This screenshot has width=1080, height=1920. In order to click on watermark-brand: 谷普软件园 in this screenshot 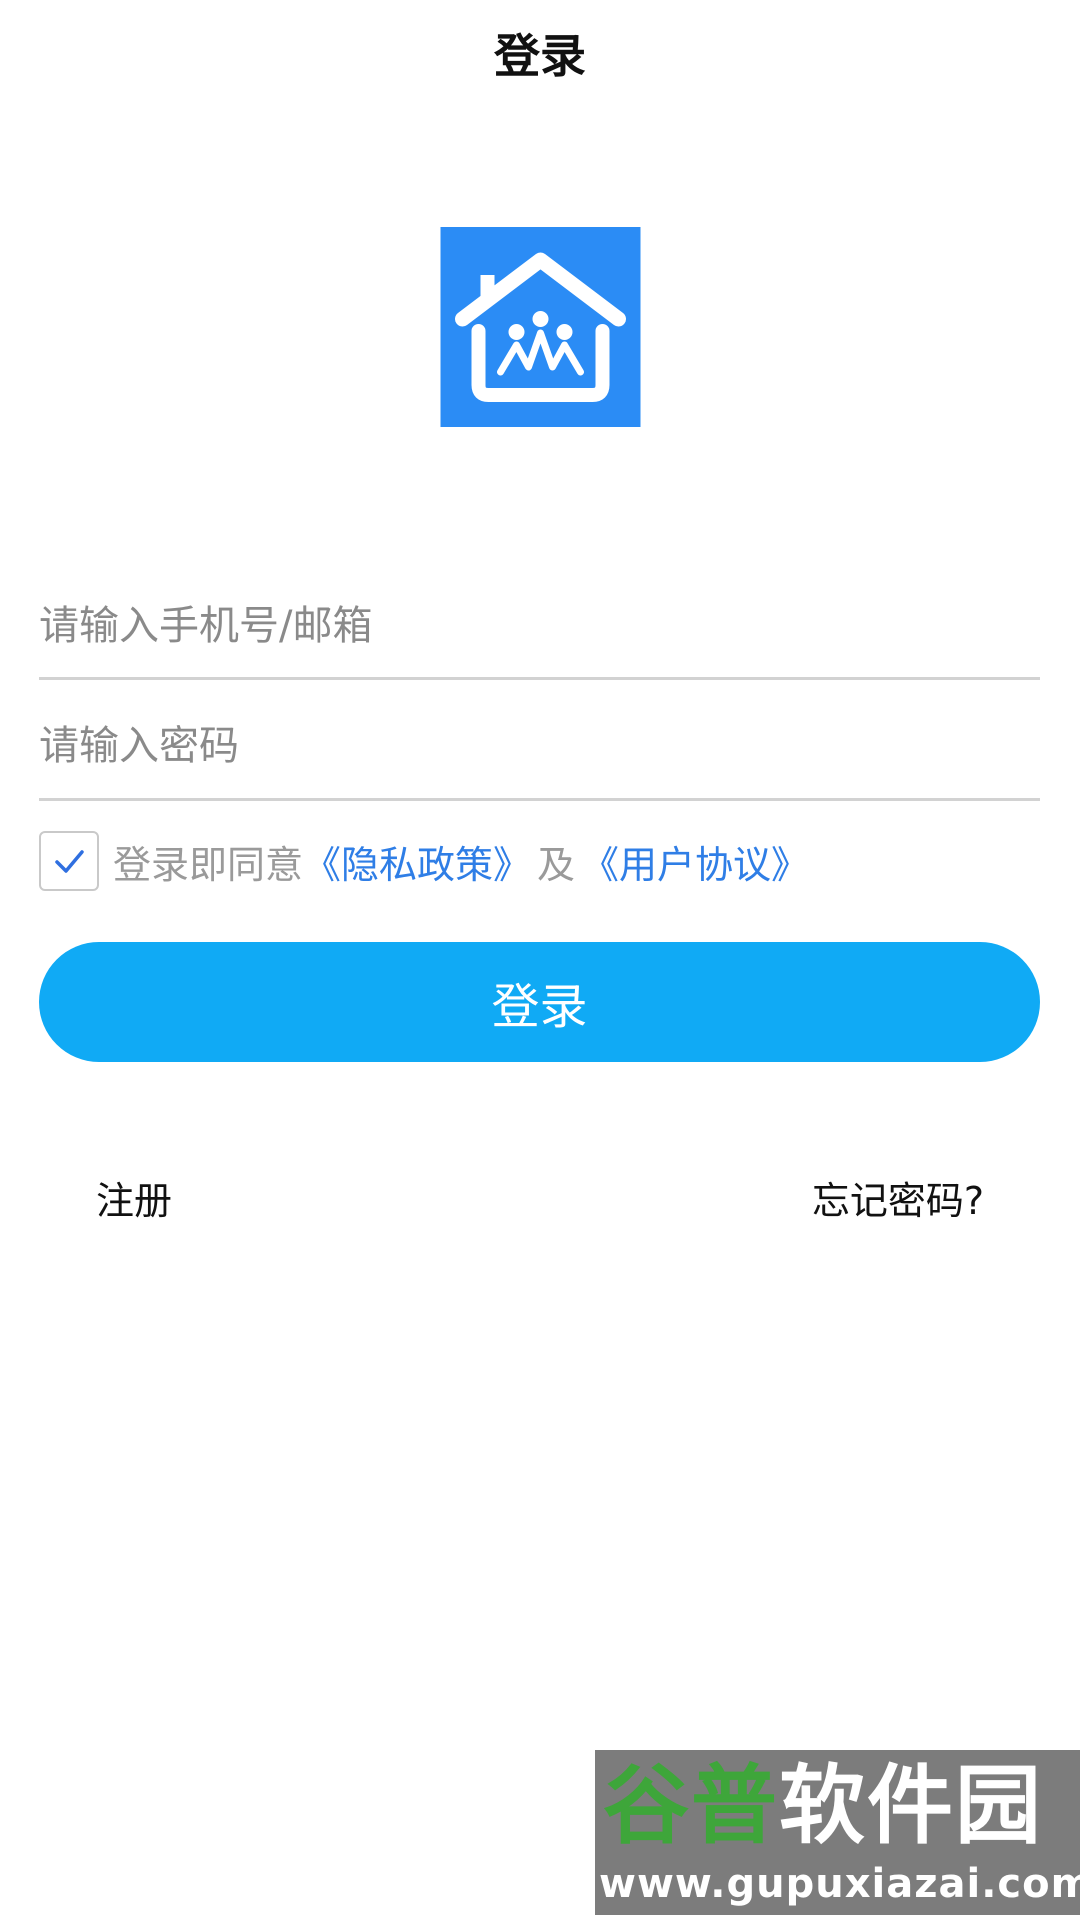, I will do `click(823, 1806)`.